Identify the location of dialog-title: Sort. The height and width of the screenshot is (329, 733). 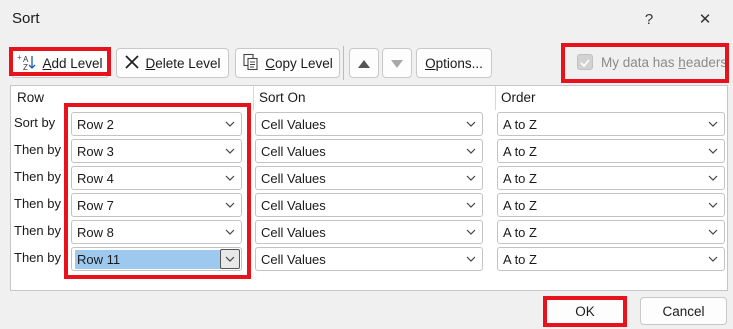
(26, 18).